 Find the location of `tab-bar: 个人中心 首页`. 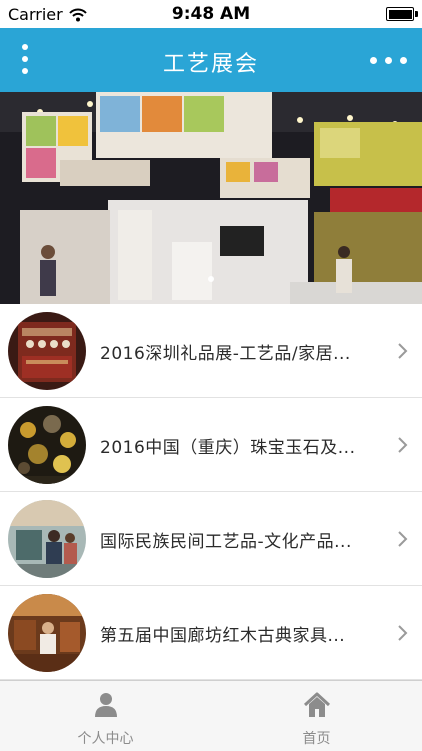

tab-bar: 个人中心 首页 is located at coordinates (211, 715).